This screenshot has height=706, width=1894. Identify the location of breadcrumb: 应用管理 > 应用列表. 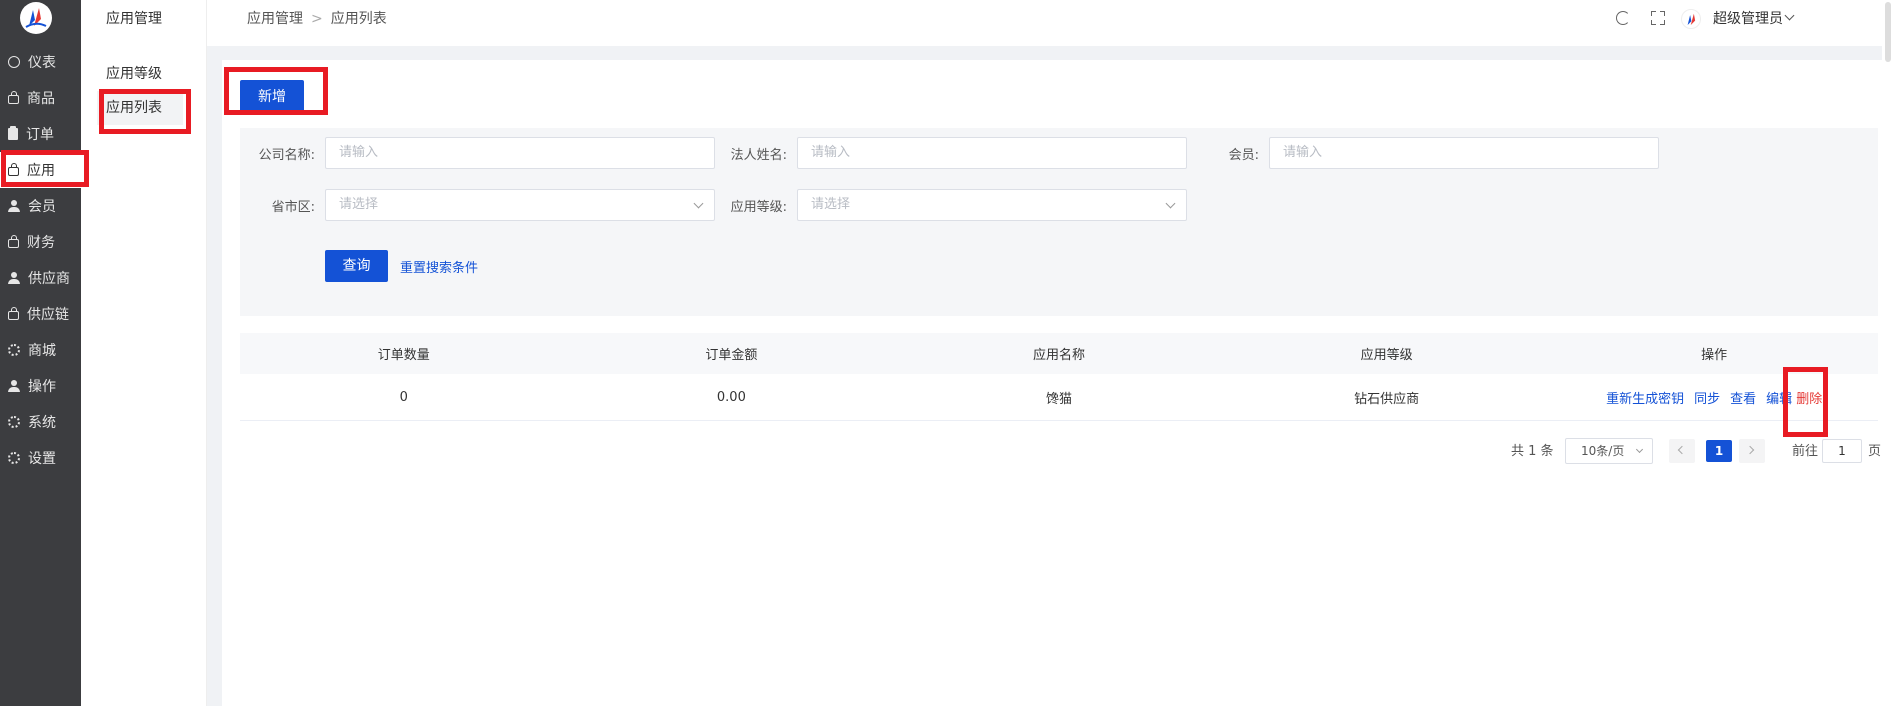
(317, 18).